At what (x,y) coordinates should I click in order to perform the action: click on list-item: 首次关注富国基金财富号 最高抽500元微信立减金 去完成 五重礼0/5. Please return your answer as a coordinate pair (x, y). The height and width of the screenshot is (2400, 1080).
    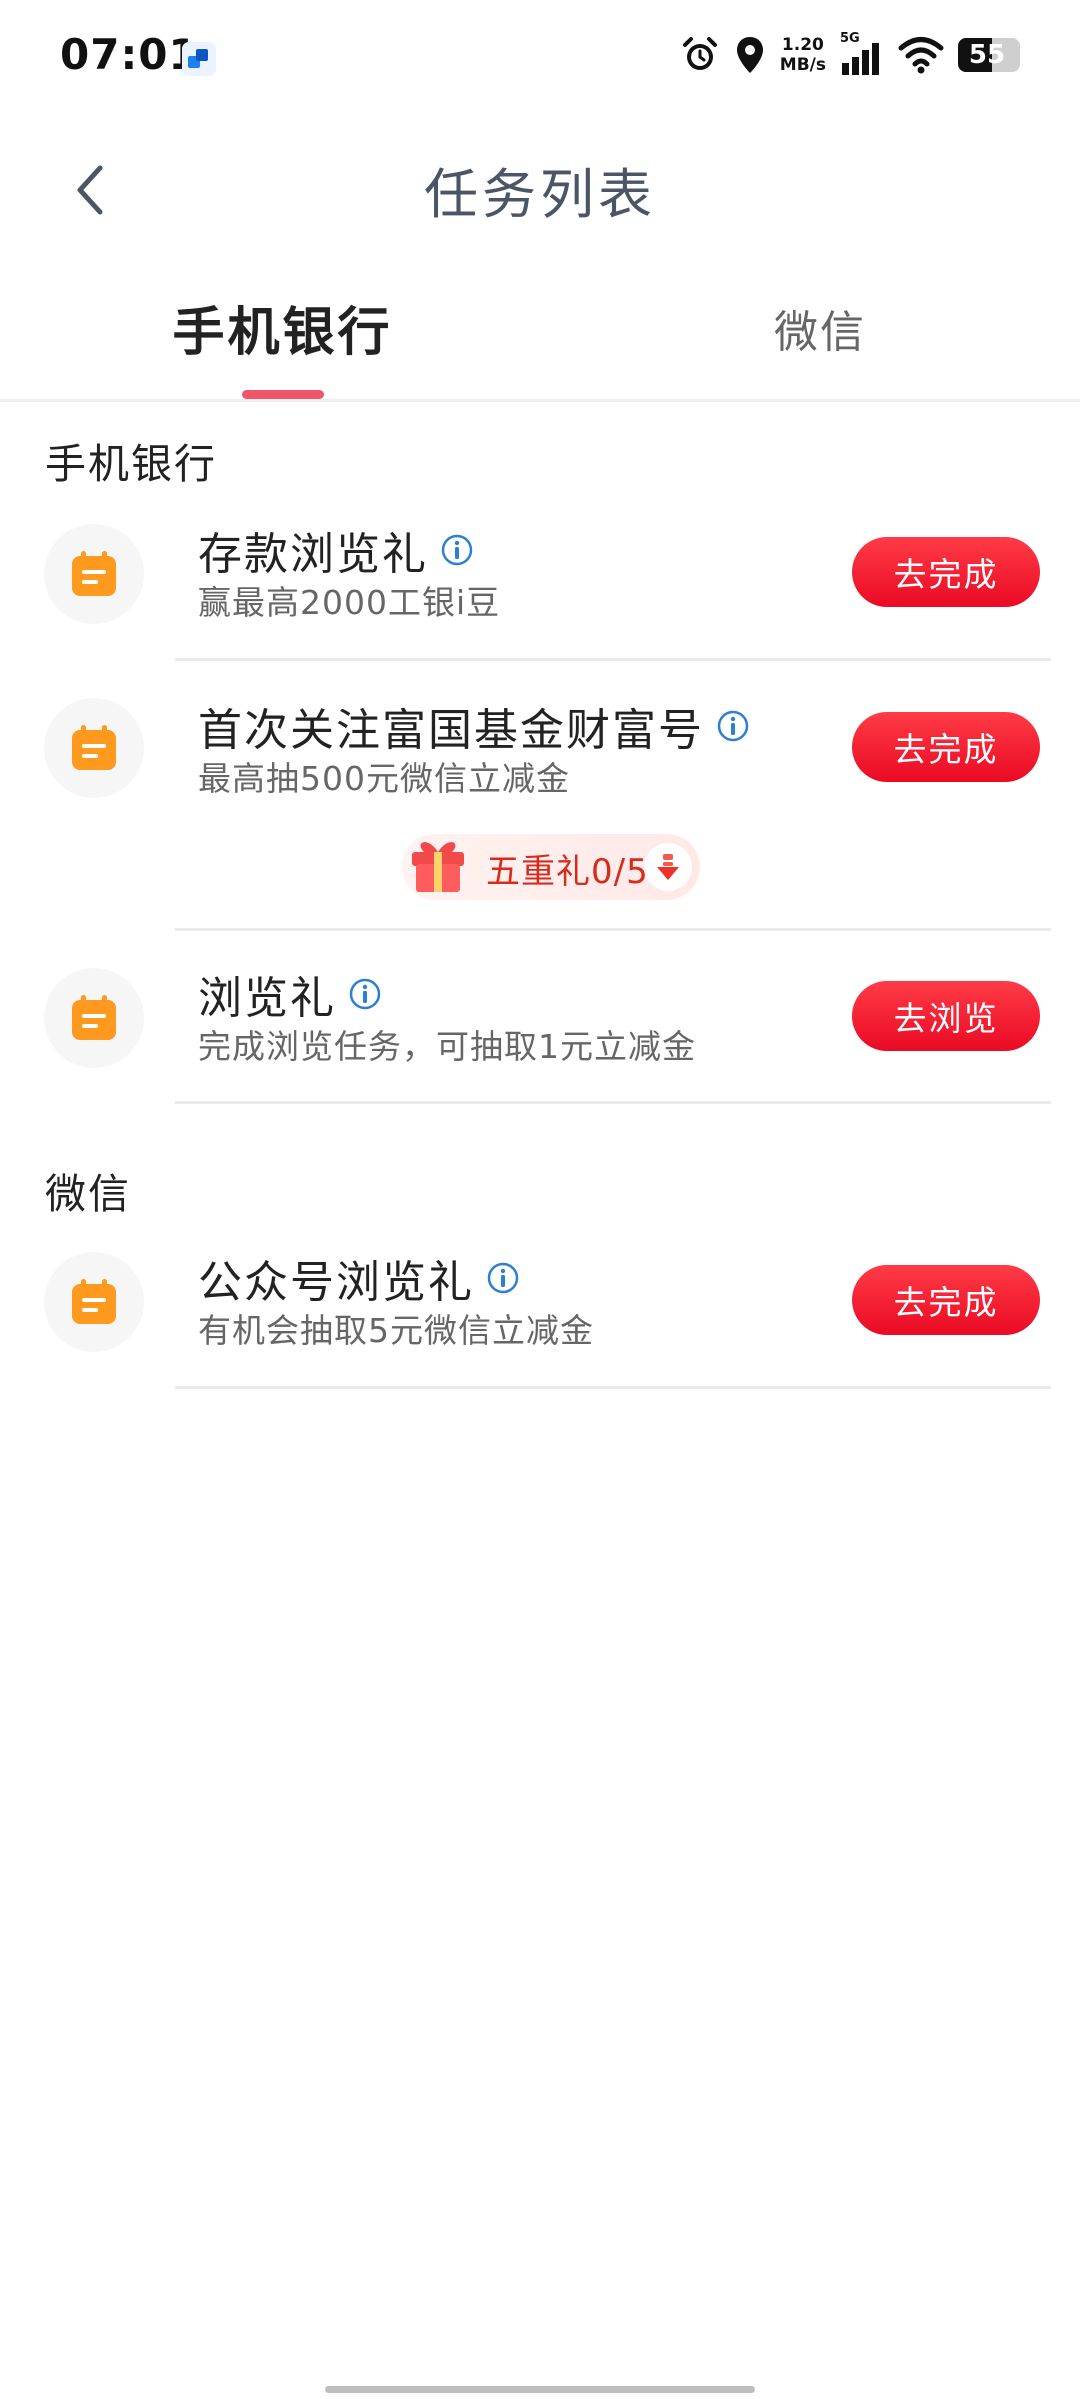
    Looking at the image, I should click on (540, 806).